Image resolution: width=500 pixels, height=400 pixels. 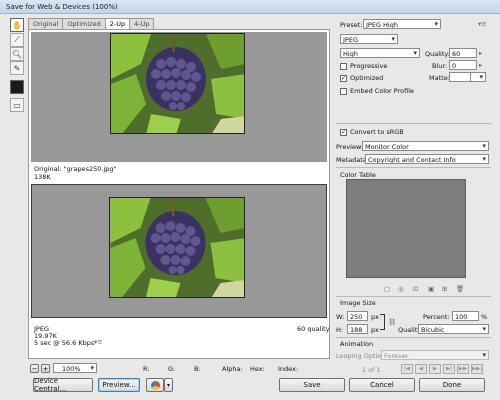 I want to click on blur-input-value: 0, so click(x=454, y=66).